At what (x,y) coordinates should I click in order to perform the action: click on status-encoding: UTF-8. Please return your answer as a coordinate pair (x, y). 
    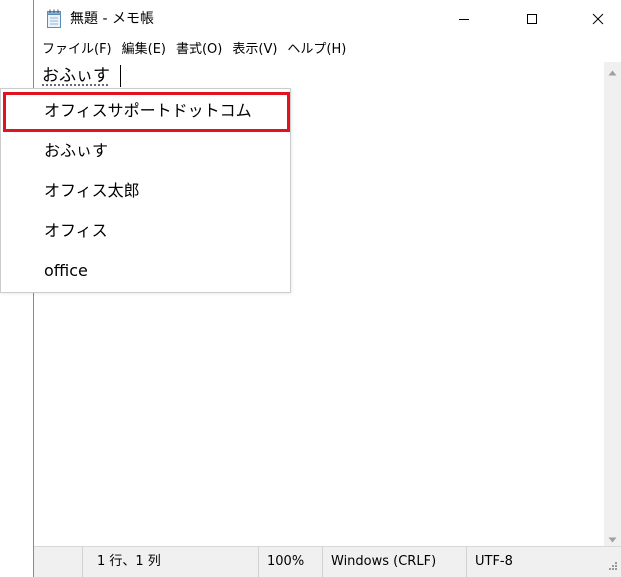
    Looking at the image, I should click on (535, 562).